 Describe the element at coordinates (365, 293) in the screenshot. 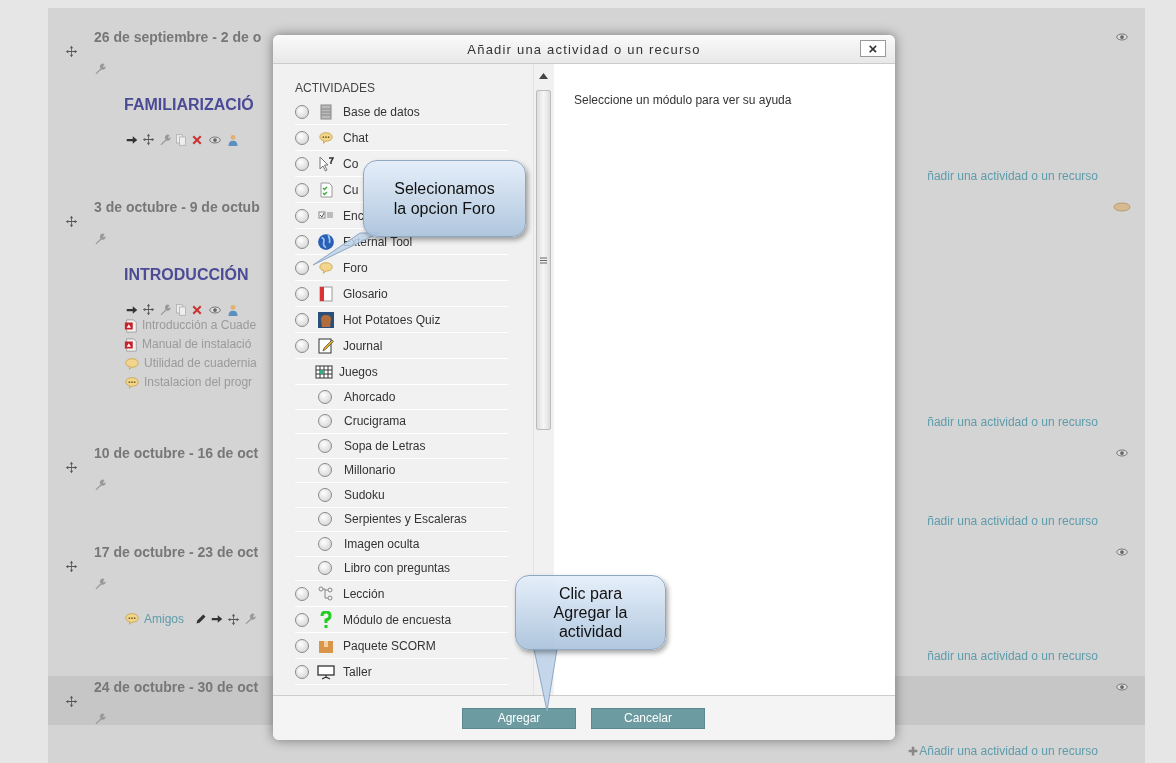

I see `option-label: Glosario` at that location.